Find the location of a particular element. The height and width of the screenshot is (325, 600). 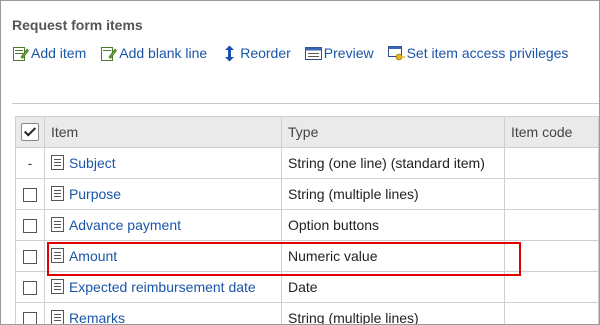

item-link: Amount is located at coordinates (93, 256).